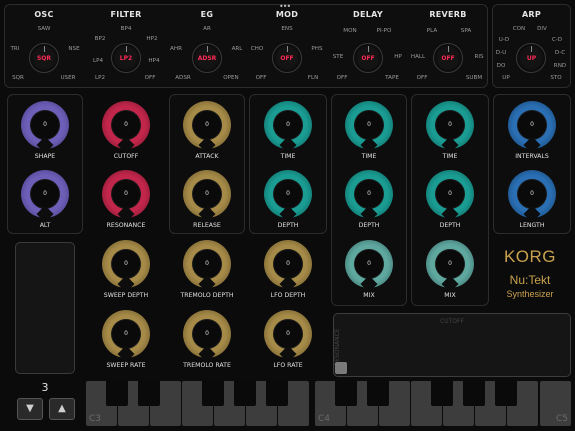 The width and height of the screenshot is (575, 431). What do you see at coordinates (207, 365) in the screenshot?
I see `knob-label: TREMOLO RATE` at bounding box center [207, 365].